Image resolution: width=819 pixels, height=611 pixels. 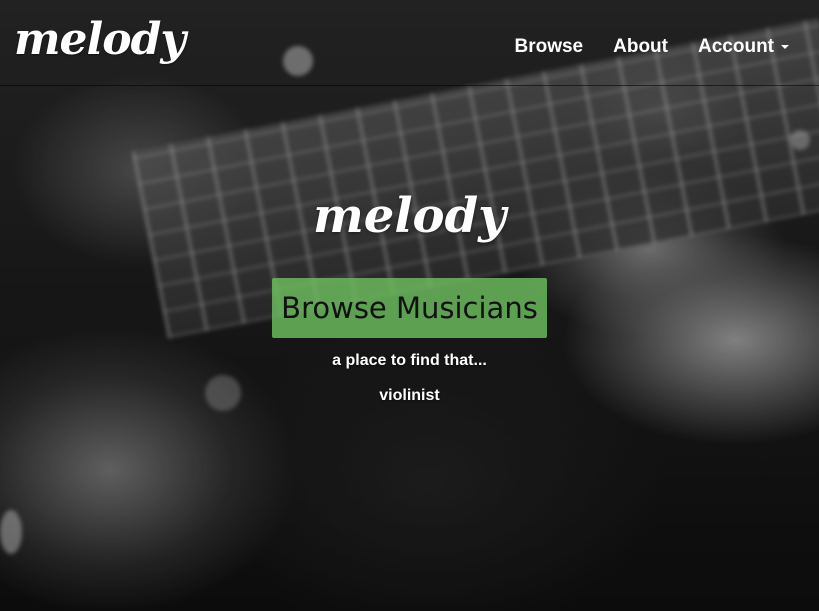 What do you see at coordinates (409, 43) in the screenshot?
I see `top-navbar: melody Browse About Account` at bounding box center [409, 43].